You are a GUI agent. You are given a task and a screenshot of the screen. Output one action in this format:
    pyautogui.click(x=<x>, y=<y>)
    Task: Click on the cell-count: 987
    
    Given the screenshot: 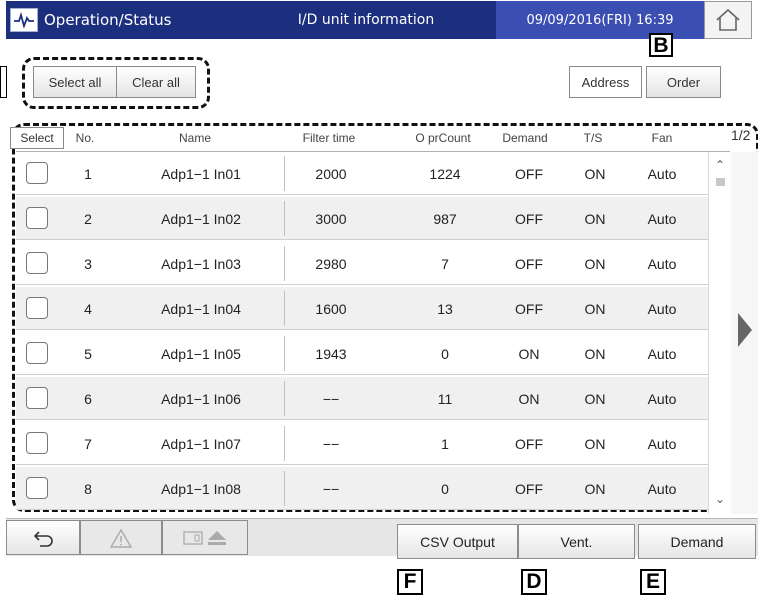 What is the action you would take?
    pyautogui.click(x=445, y=218)
    